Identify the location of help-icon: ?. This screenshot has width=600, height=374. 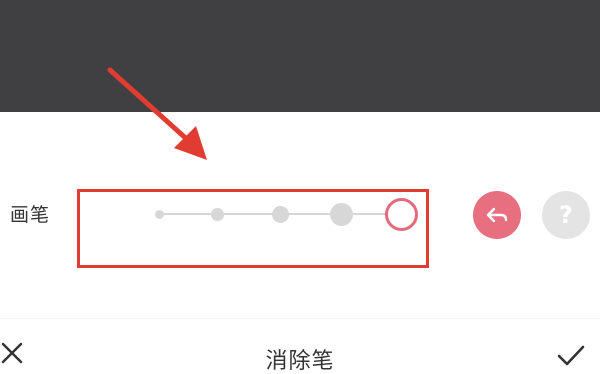
(566, 215).